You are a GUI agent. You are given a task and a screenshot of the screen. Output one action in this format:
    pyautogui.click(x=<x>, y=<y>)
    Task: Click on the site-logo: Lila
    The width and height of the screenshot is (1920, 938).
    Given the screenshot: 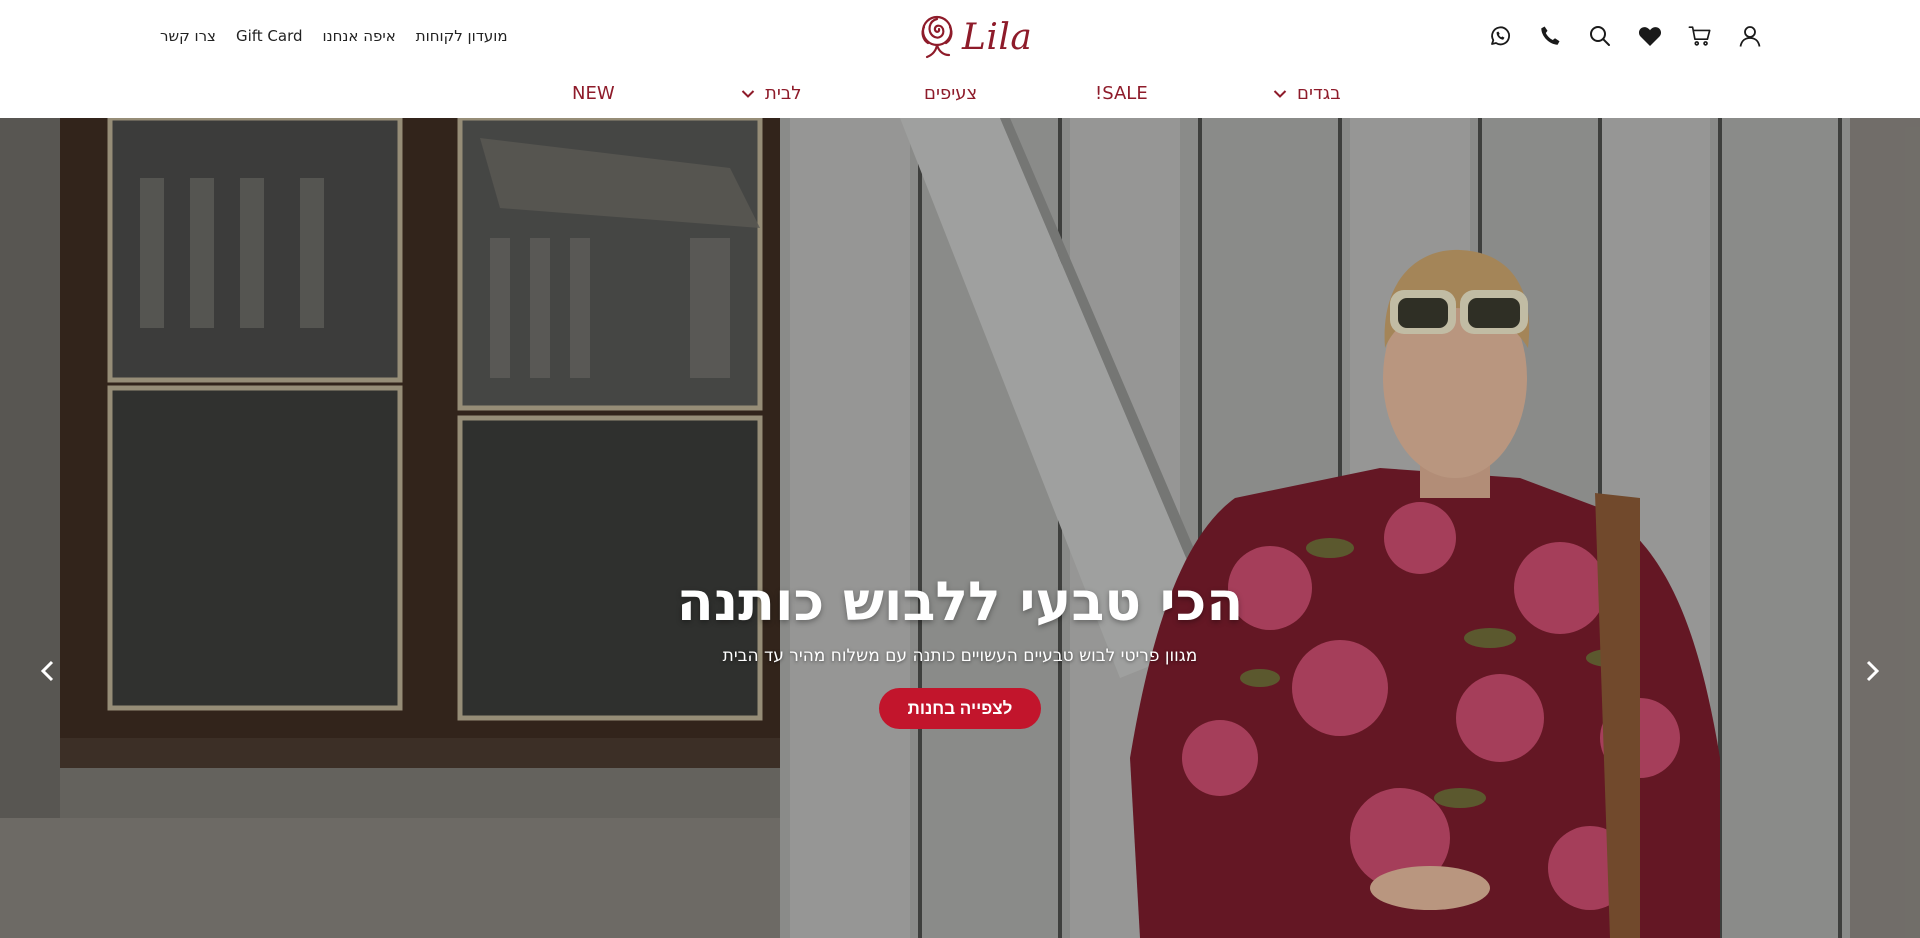 What is the action you would take?
    pyautogui.click(x=981, y=37)
    